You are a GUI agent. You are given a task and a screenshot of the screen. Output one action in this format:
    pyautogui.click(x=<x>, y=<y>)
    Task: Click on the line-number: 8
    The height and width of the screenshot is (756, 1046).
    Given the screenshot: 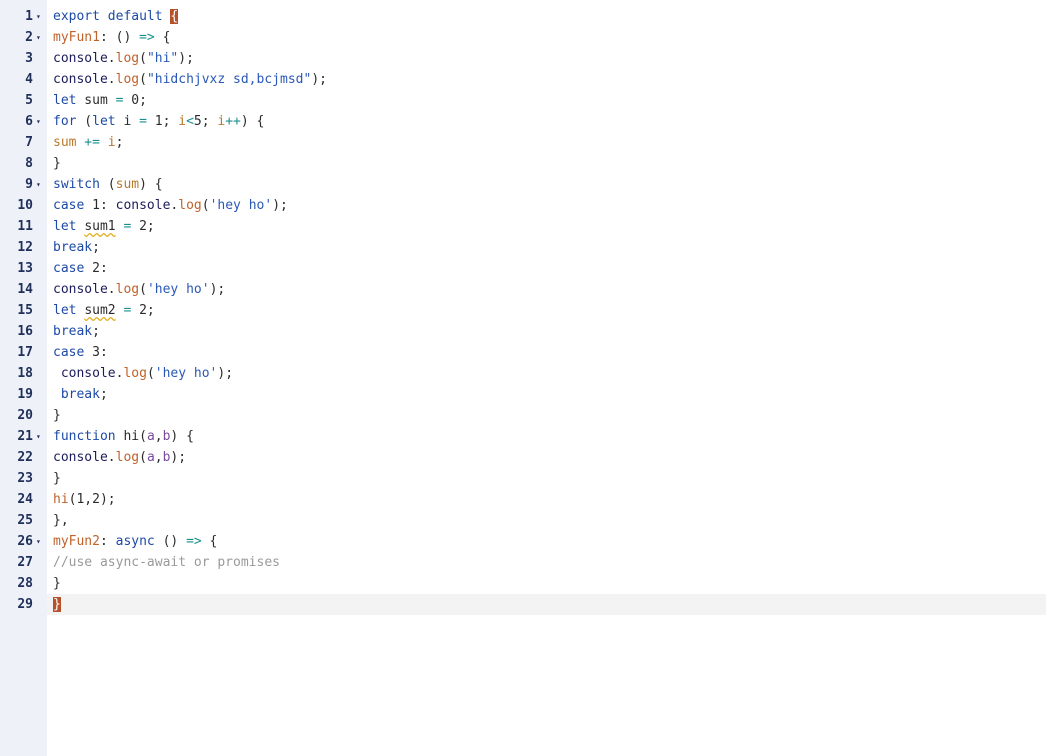 What is the action you would take?
    pyautogui.click(x=29, y=163)
    